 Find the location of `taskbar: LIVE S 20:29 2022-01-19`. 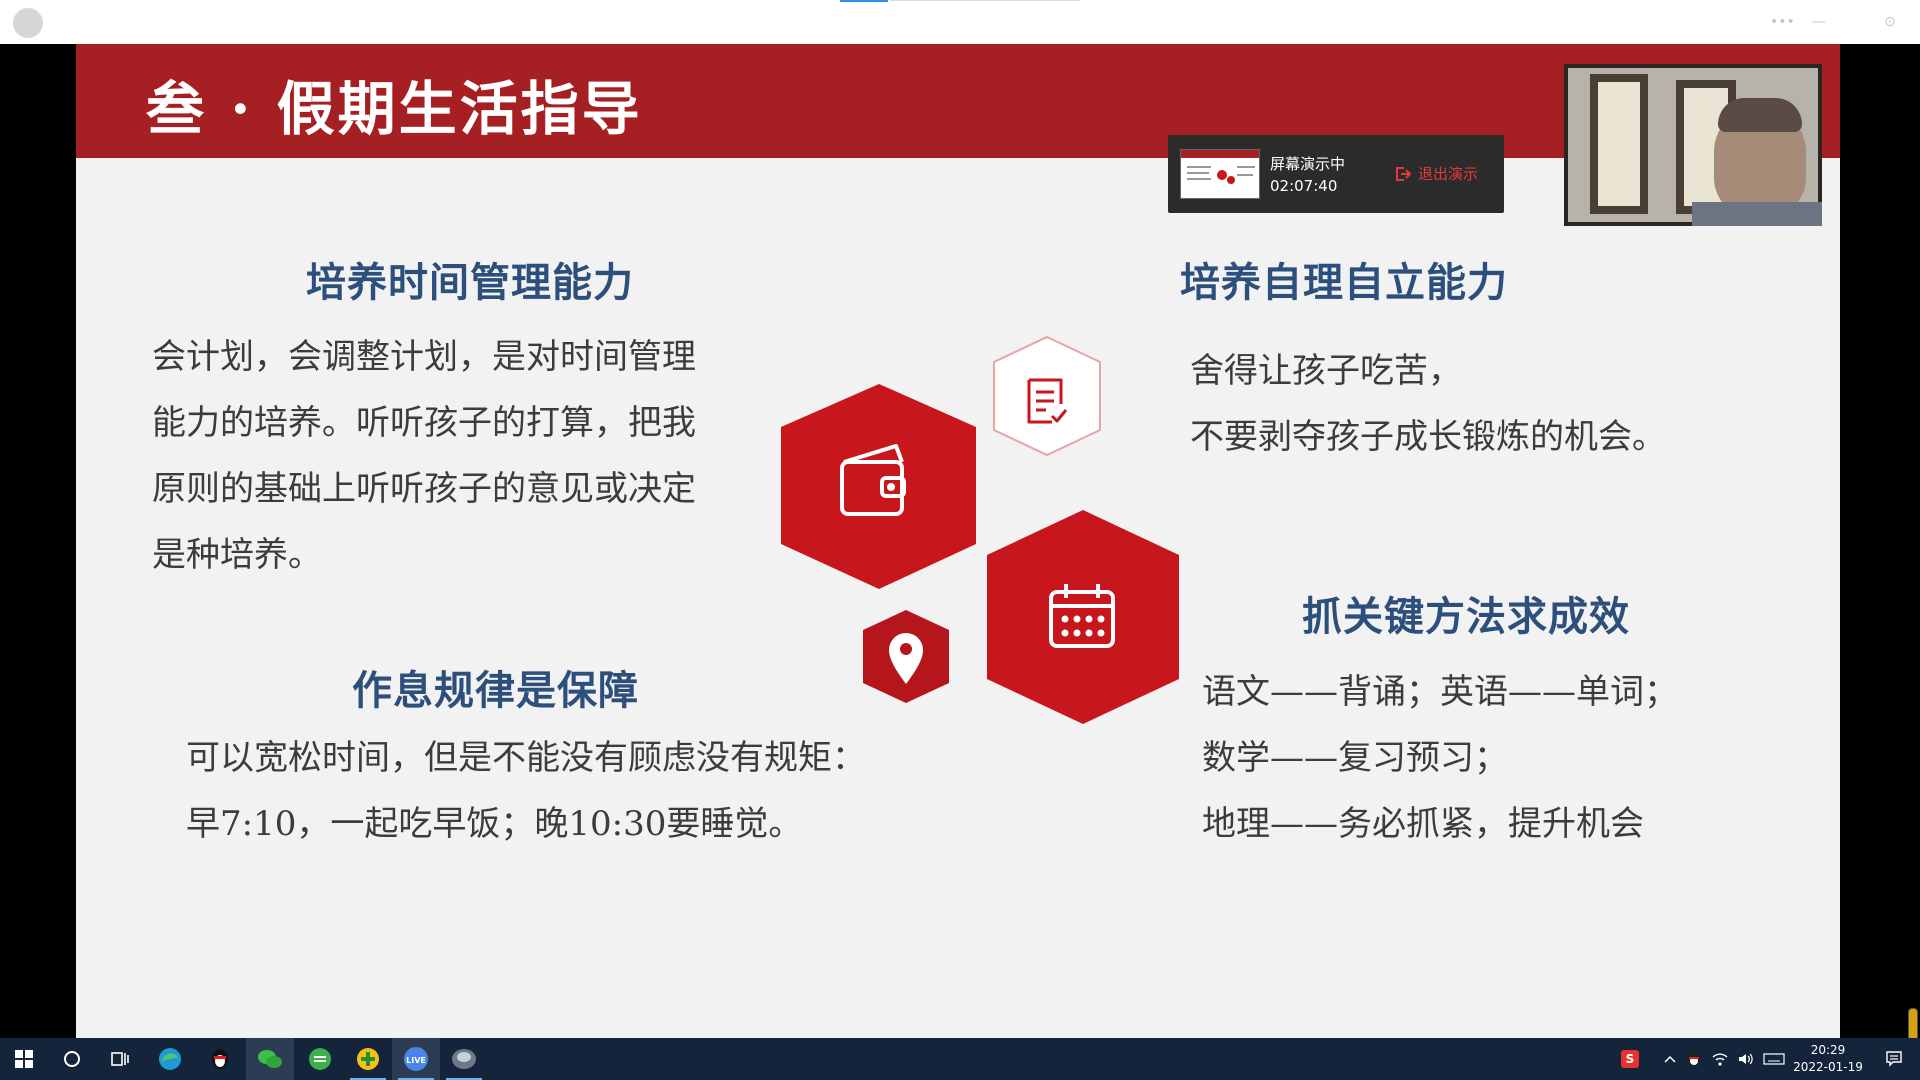

taskbar: LIVE S 20:29 2022-01-19 is located at coordinates (960, 1059).